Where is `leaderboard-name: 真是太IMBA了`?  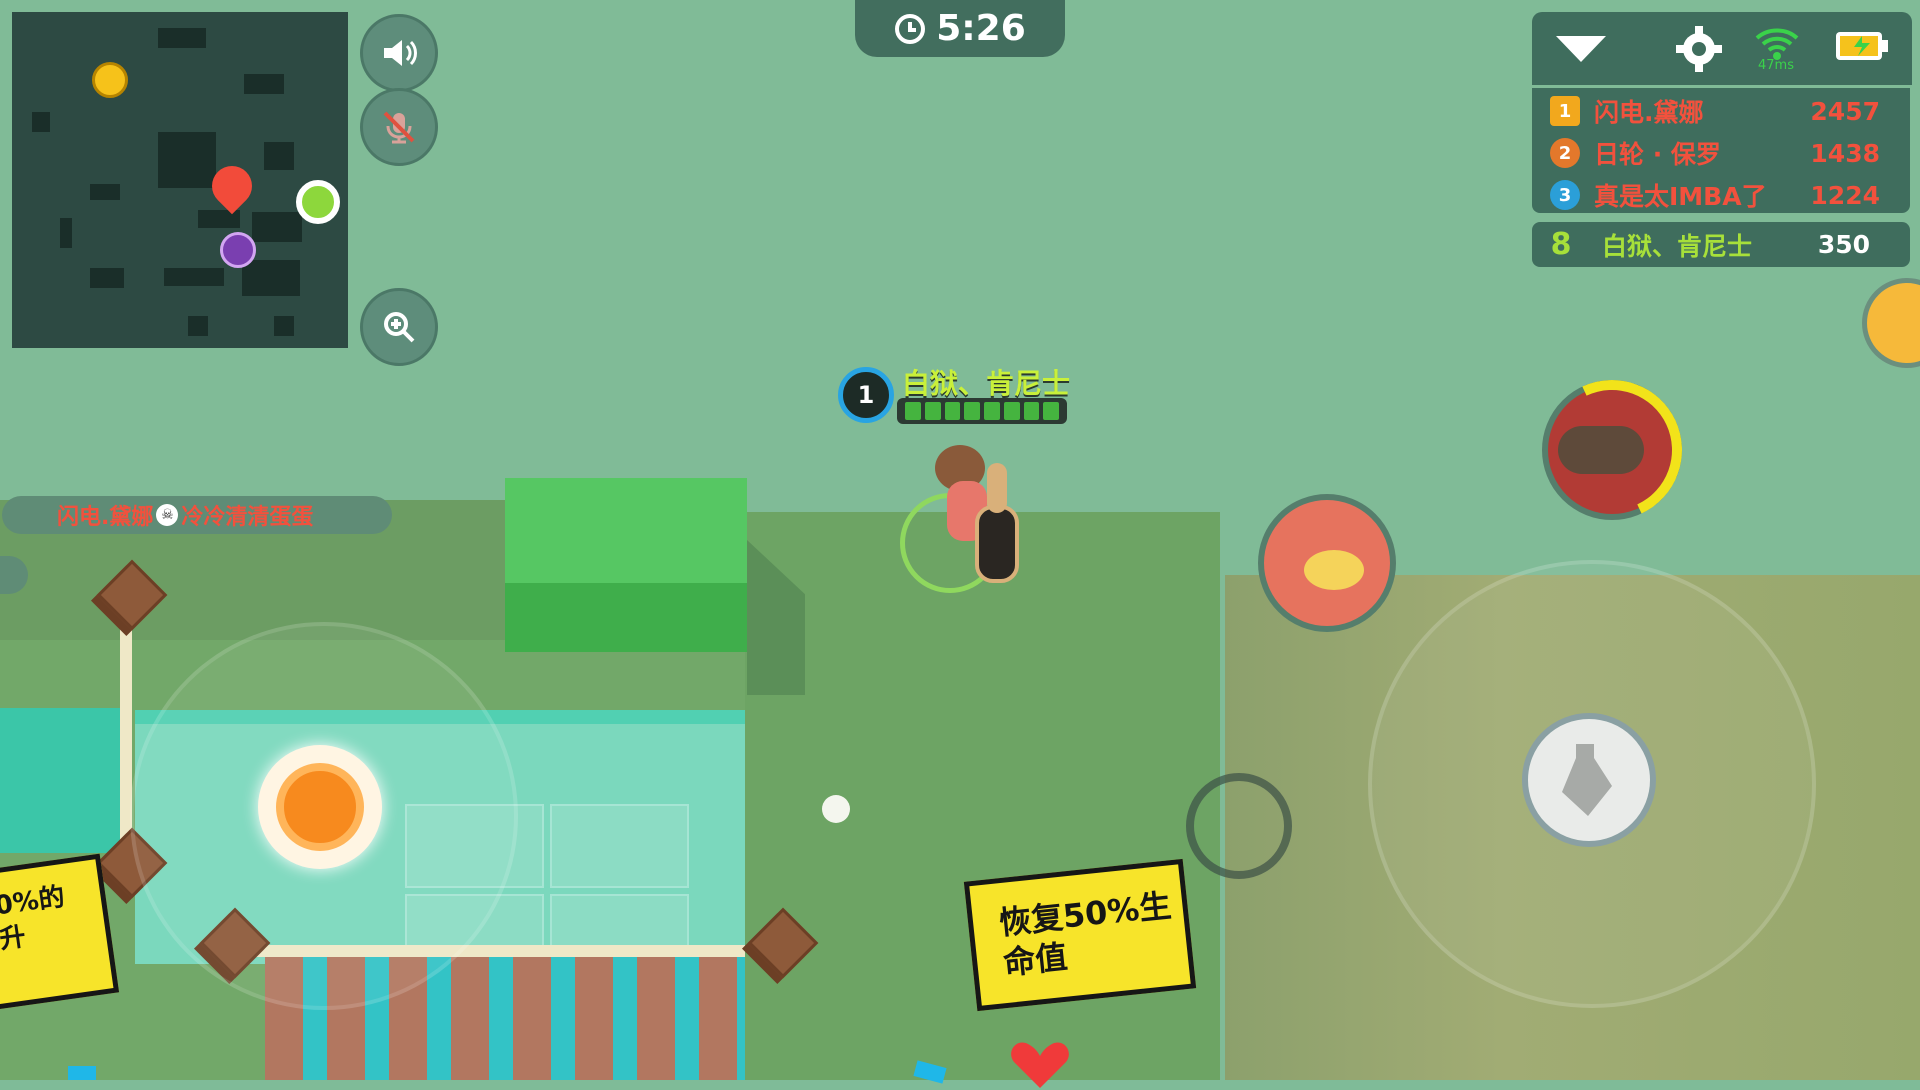 leaderboard-name: 真是太IMBA了 is located at coordinates (1680, 196).